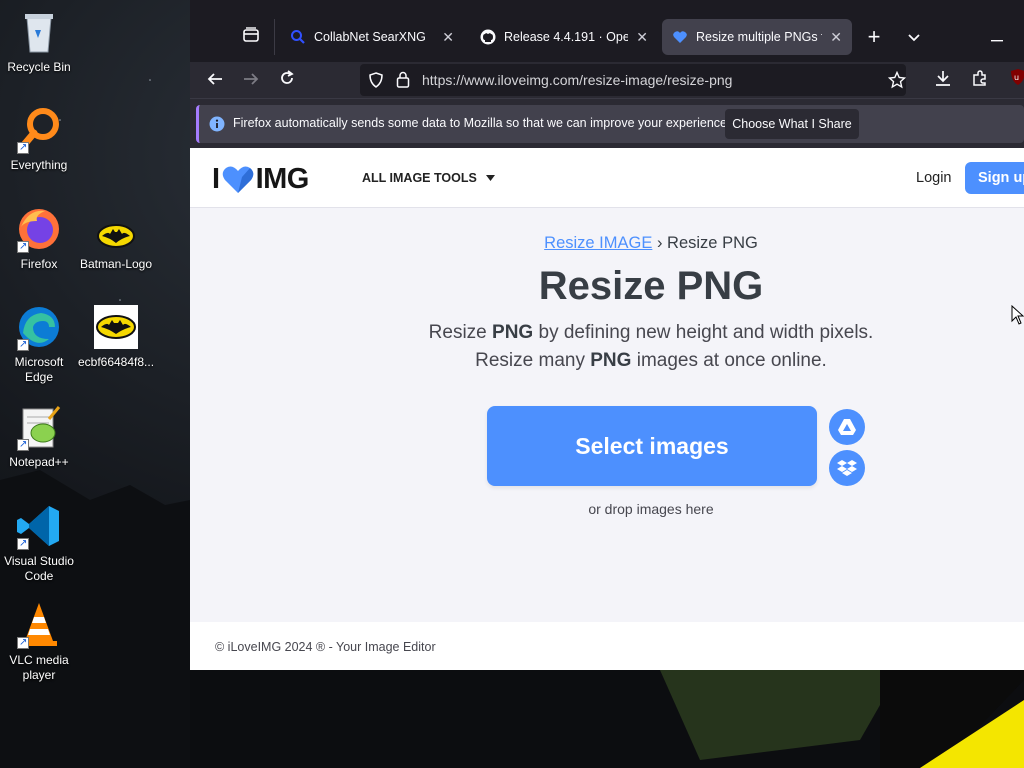 The height and width of the screenshot is (768, 1024). Describe the element at coordinates (372, 37) in the screenshot. I see `tab-searxng: CollabNet SearXNG ✕` at that location.